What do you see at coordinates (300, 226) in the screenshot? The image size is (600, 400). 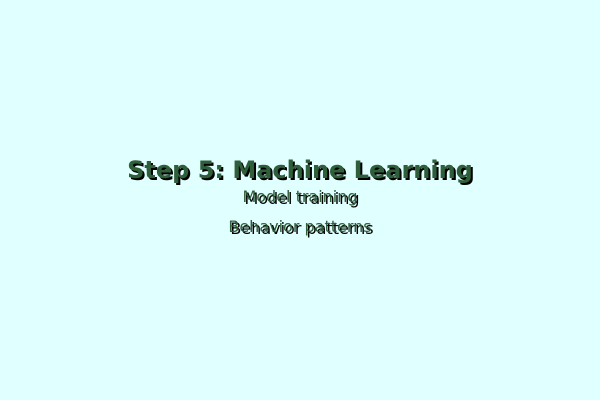 I see `step-detail-2: Behavior patterns` at bounding box center [300, 226].